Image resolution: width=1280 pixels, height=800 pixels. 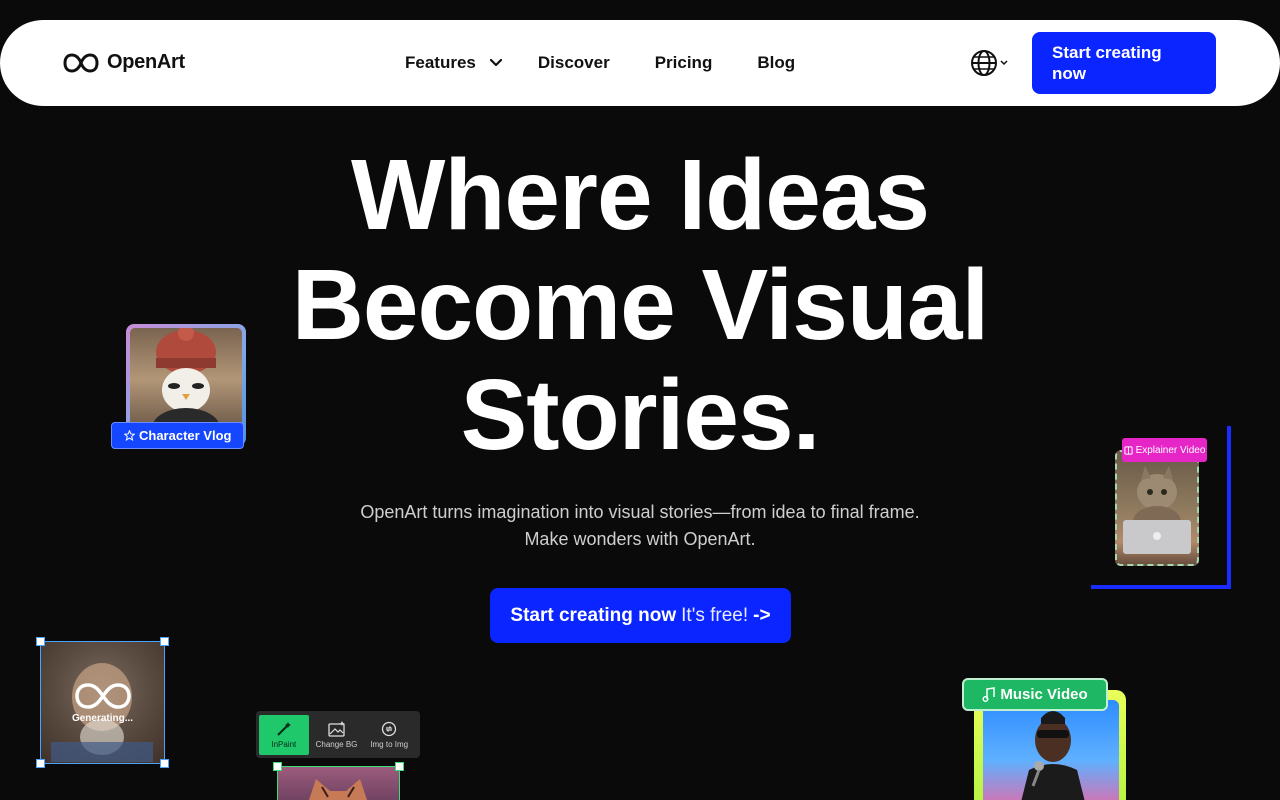 I want to click on explainer-video-badge: Explainer Video, so click(x=1164, y=450).